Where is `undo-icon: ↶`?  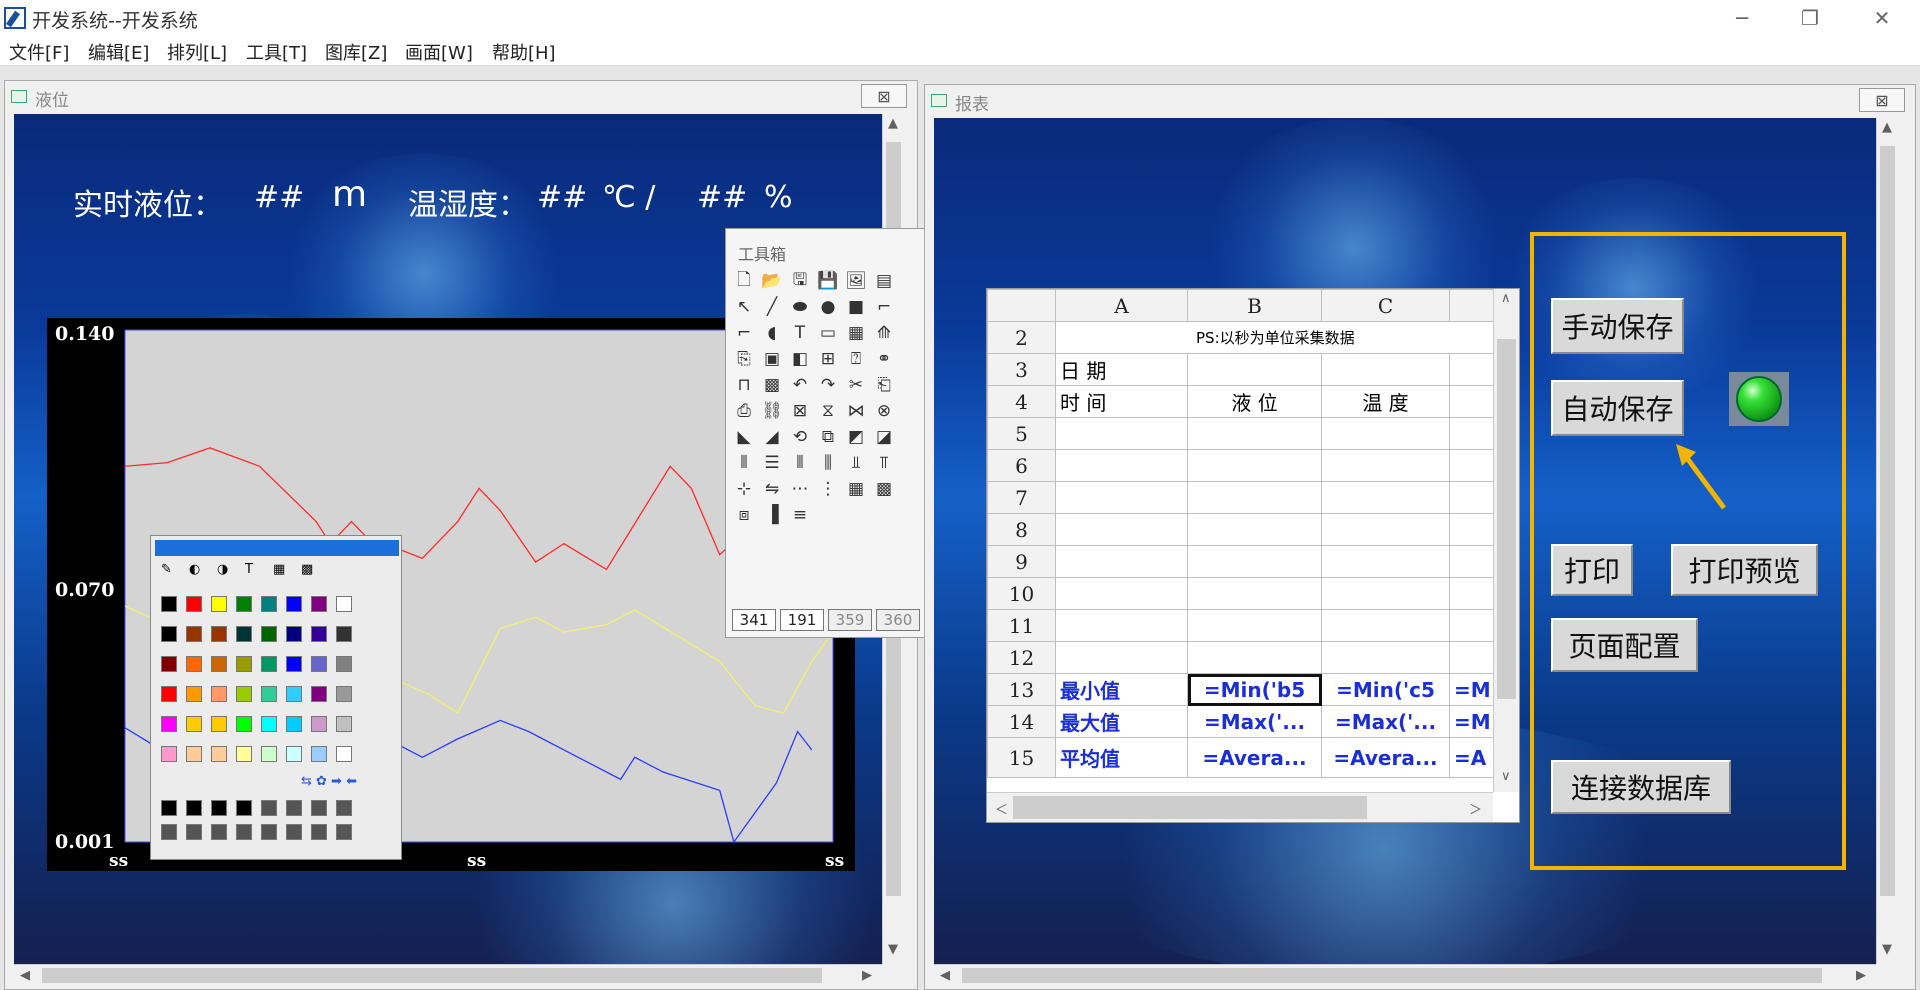 undo-icon: ↶ is located at coordinates (800, 385).